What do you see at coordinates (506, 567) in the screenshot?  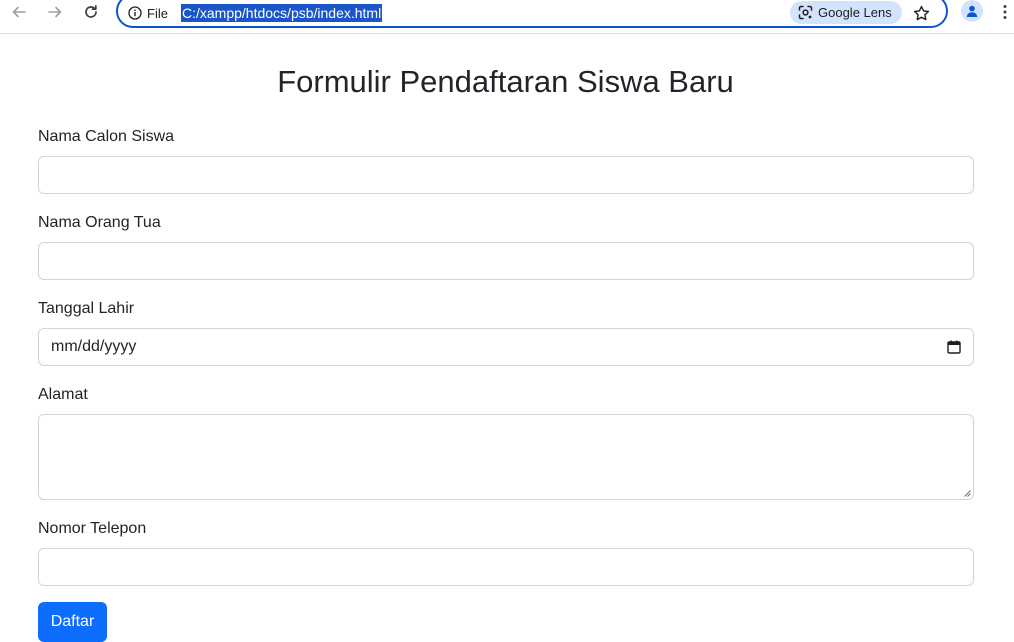 I see `phone-input` at bounding box center [506, 567].